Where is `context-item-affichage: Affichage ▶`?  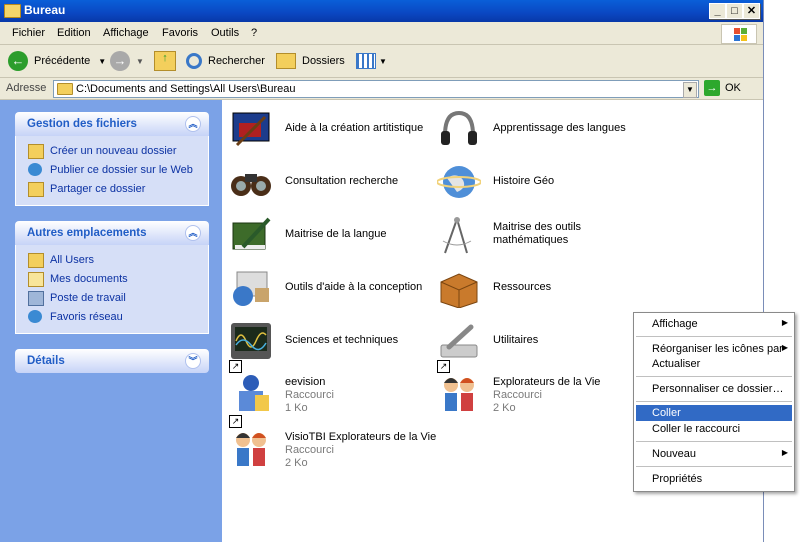 context-item-affichage: Affichage ▶ is located at coordinates (714, 324).